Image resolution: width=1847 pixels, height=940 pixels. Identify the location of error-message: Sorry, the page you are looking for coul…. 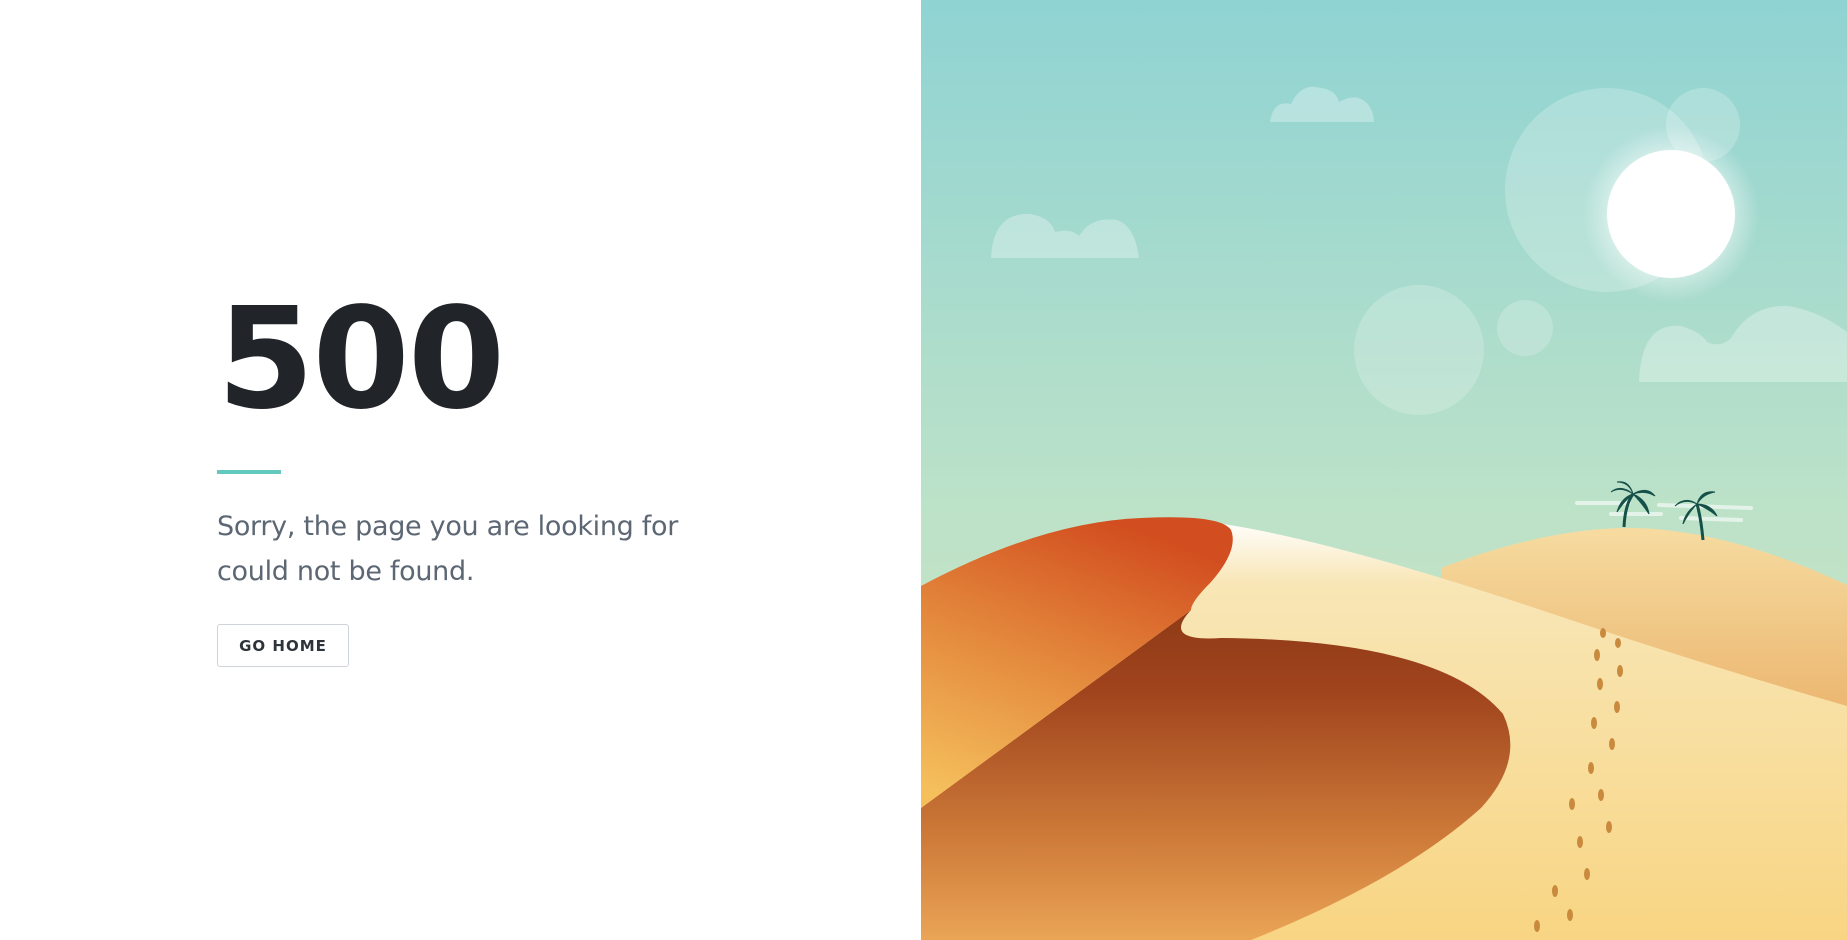
(448, 549).